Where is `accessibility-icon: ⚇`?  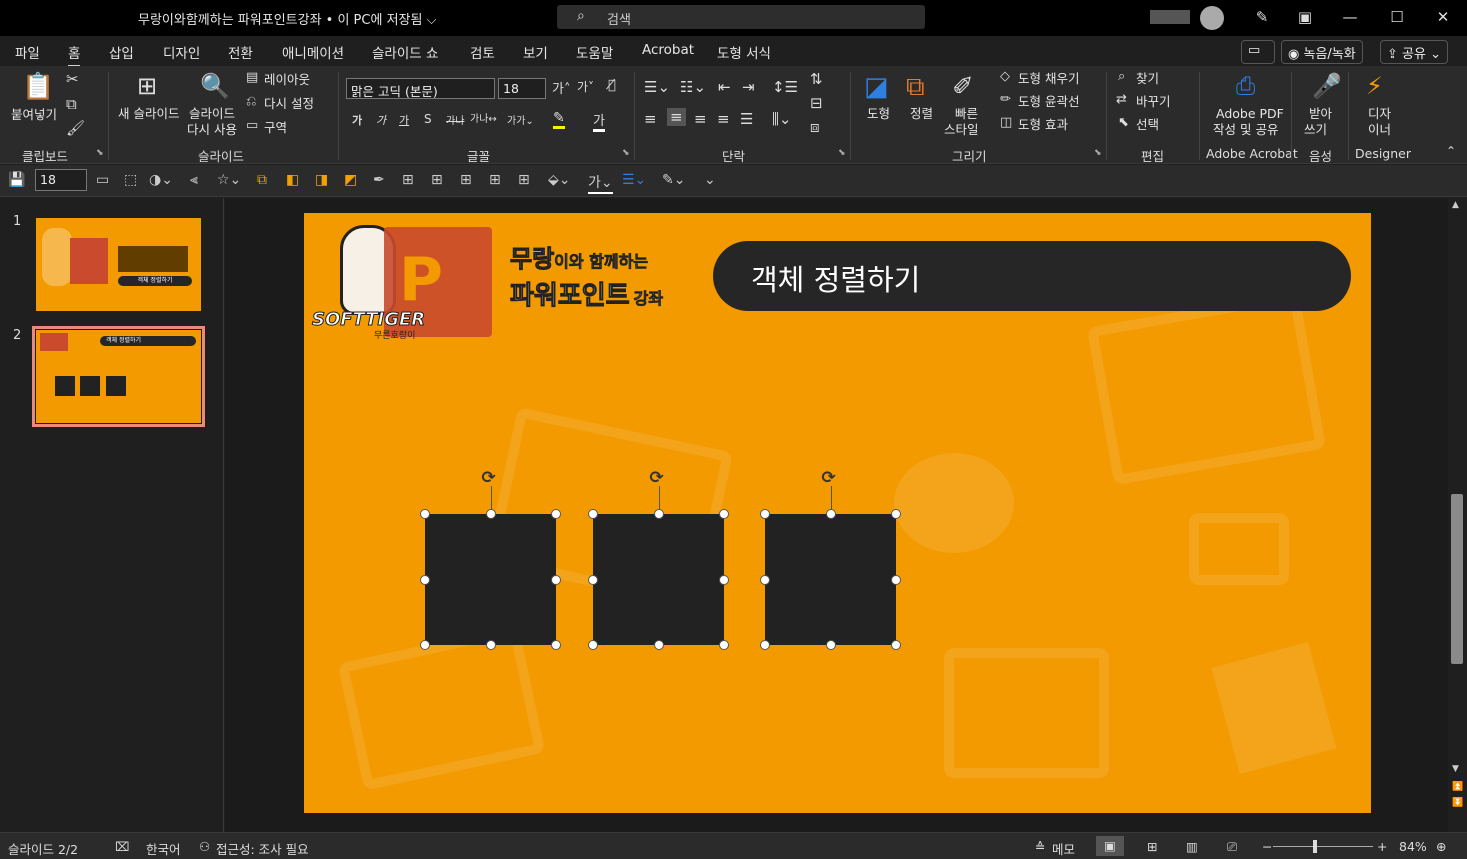 accessibility-icon: ⚇ is located at coordinates (204, 846).